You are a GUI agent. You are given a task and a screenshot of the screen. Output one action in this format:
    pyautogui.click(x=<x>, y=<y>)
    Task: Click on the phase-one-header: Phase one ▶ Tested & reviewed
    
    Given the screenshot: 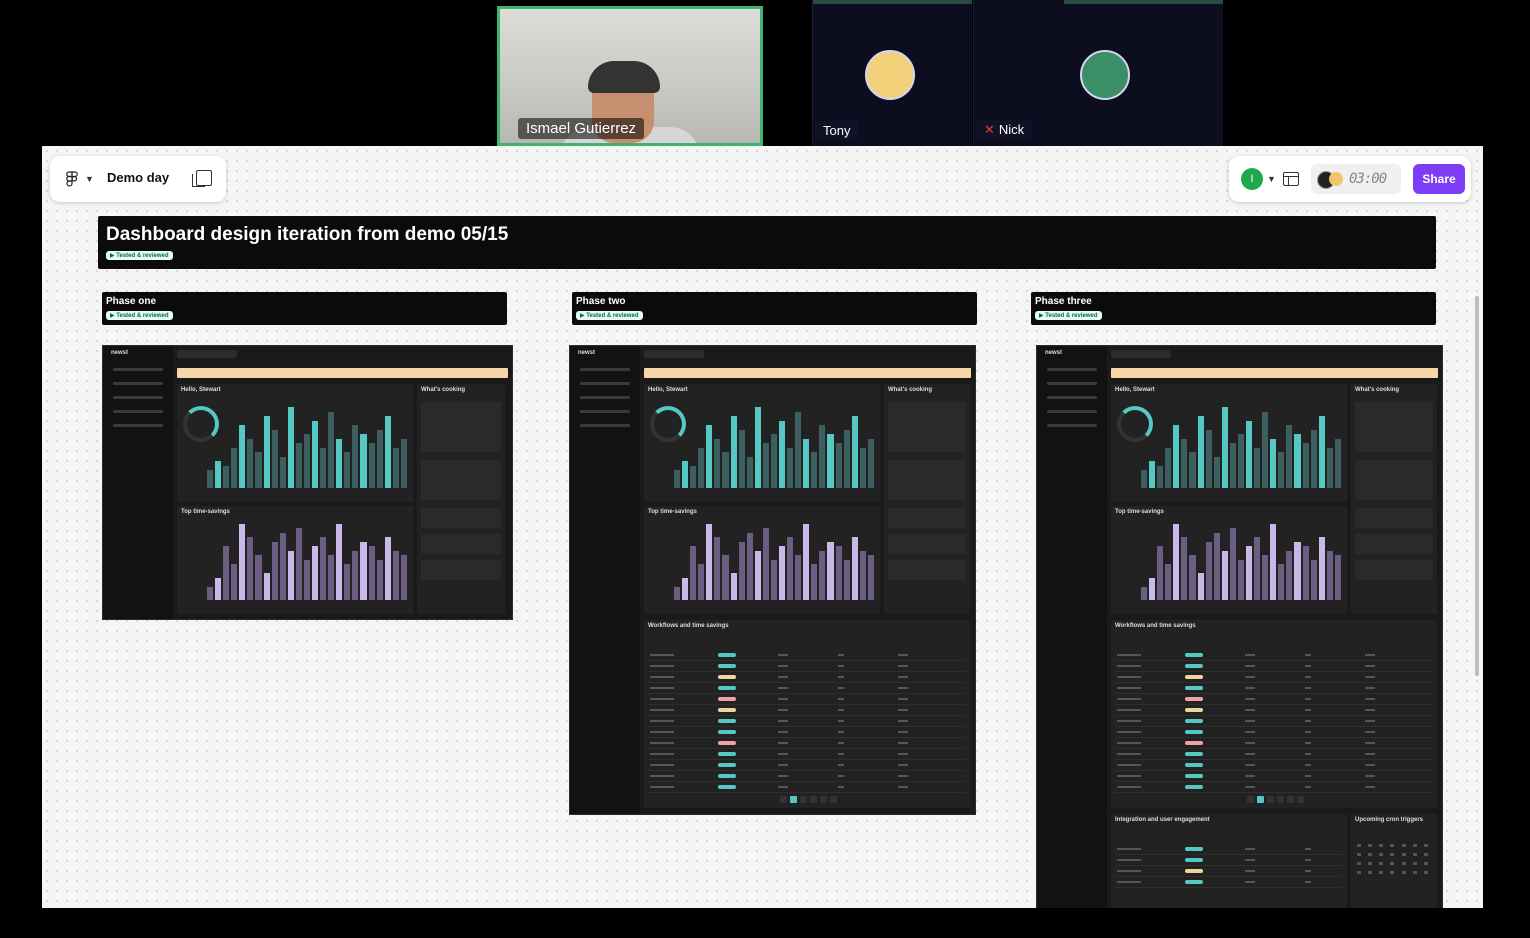 What is the action you would take?
    pyautogui.click(x=304, y=308)
    